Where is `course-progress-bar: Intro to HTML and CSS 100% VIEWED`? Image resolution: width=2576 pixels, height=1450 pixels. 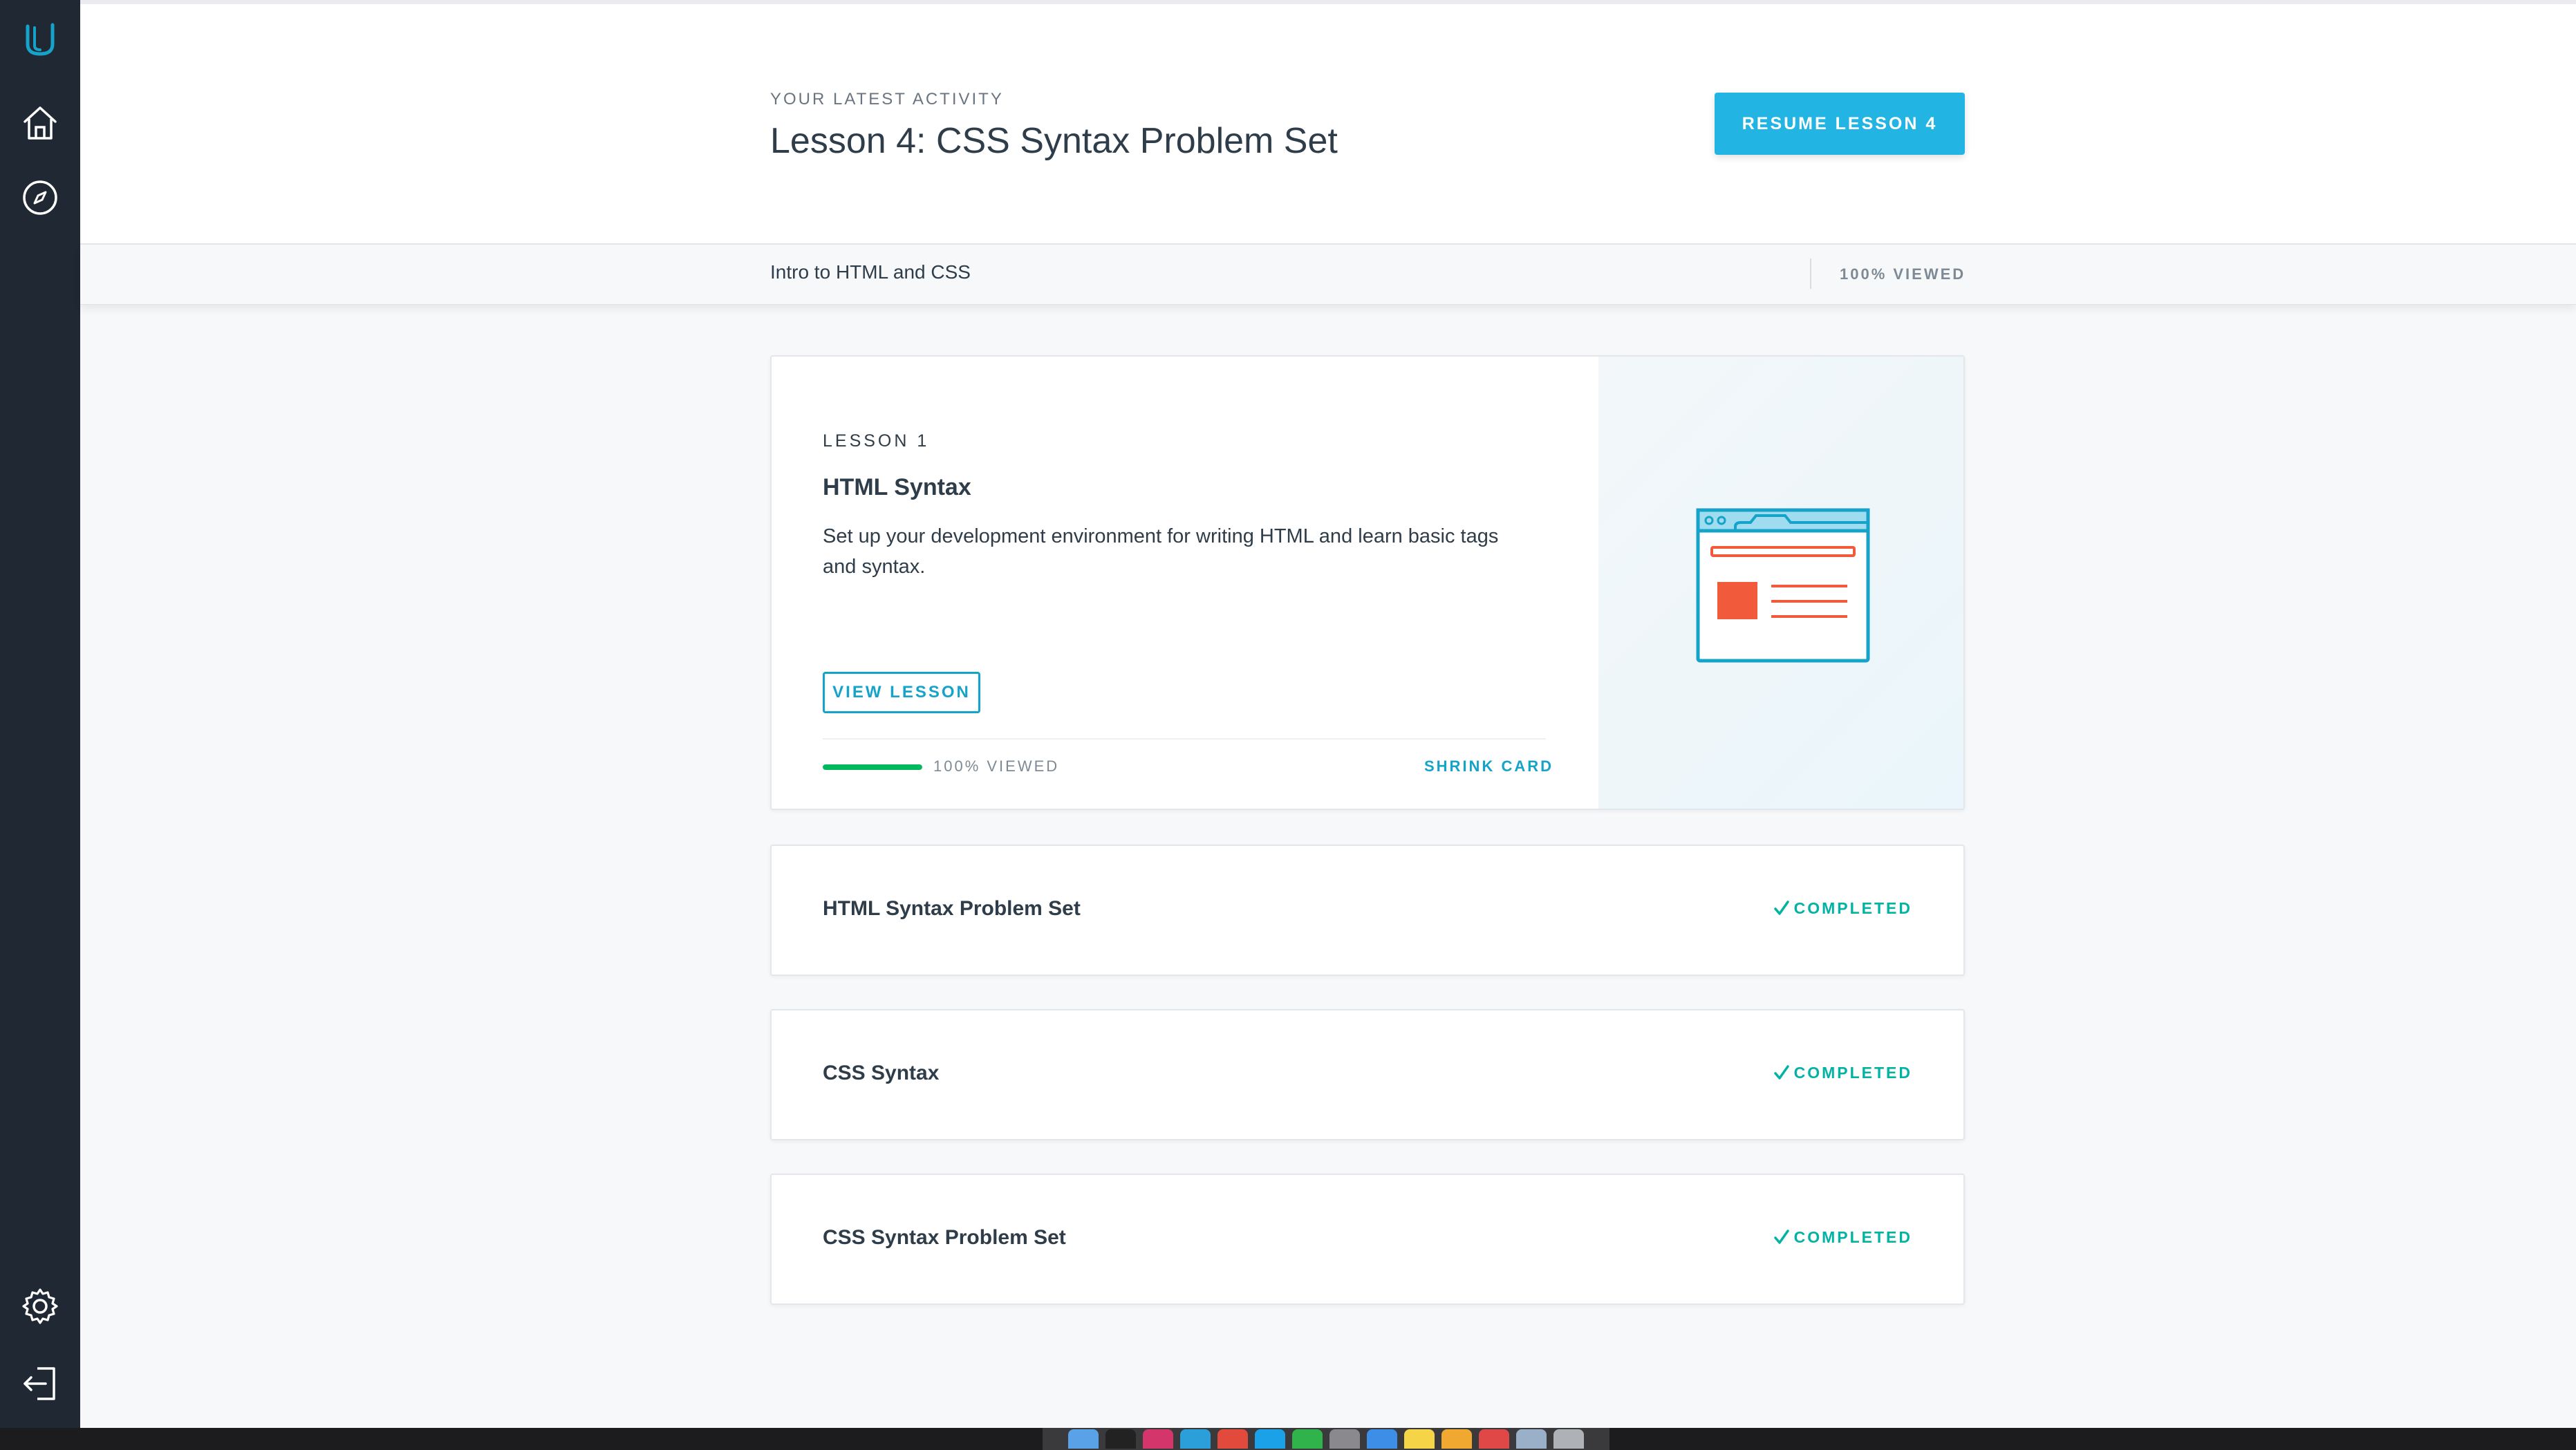 course-progress-bar: Intro to HTML and CSS 100% VIEWED is located at coordinates (1328, 275).